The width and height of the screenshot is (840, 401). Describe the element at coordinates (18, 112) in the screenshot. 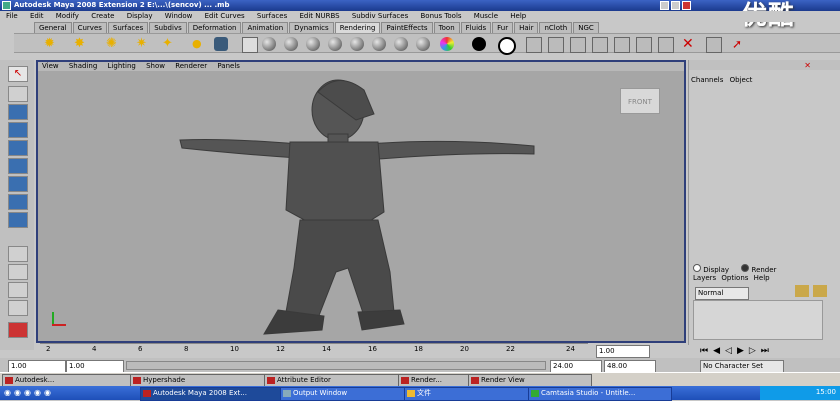

I see `paint-select-icon` at that location.